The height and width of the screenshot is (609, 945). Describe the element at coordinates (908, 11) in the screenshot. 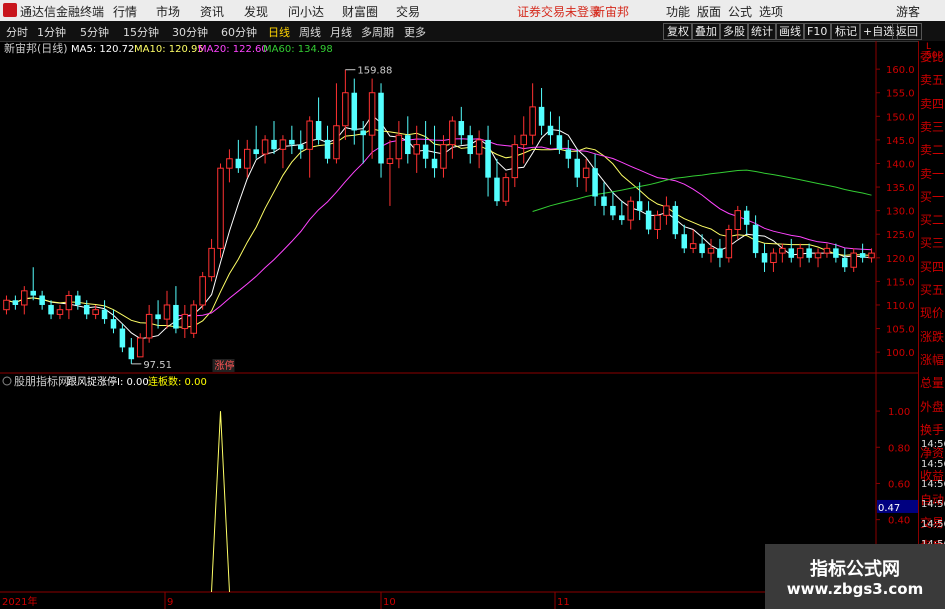

I see `user-label: 游客` at that location.